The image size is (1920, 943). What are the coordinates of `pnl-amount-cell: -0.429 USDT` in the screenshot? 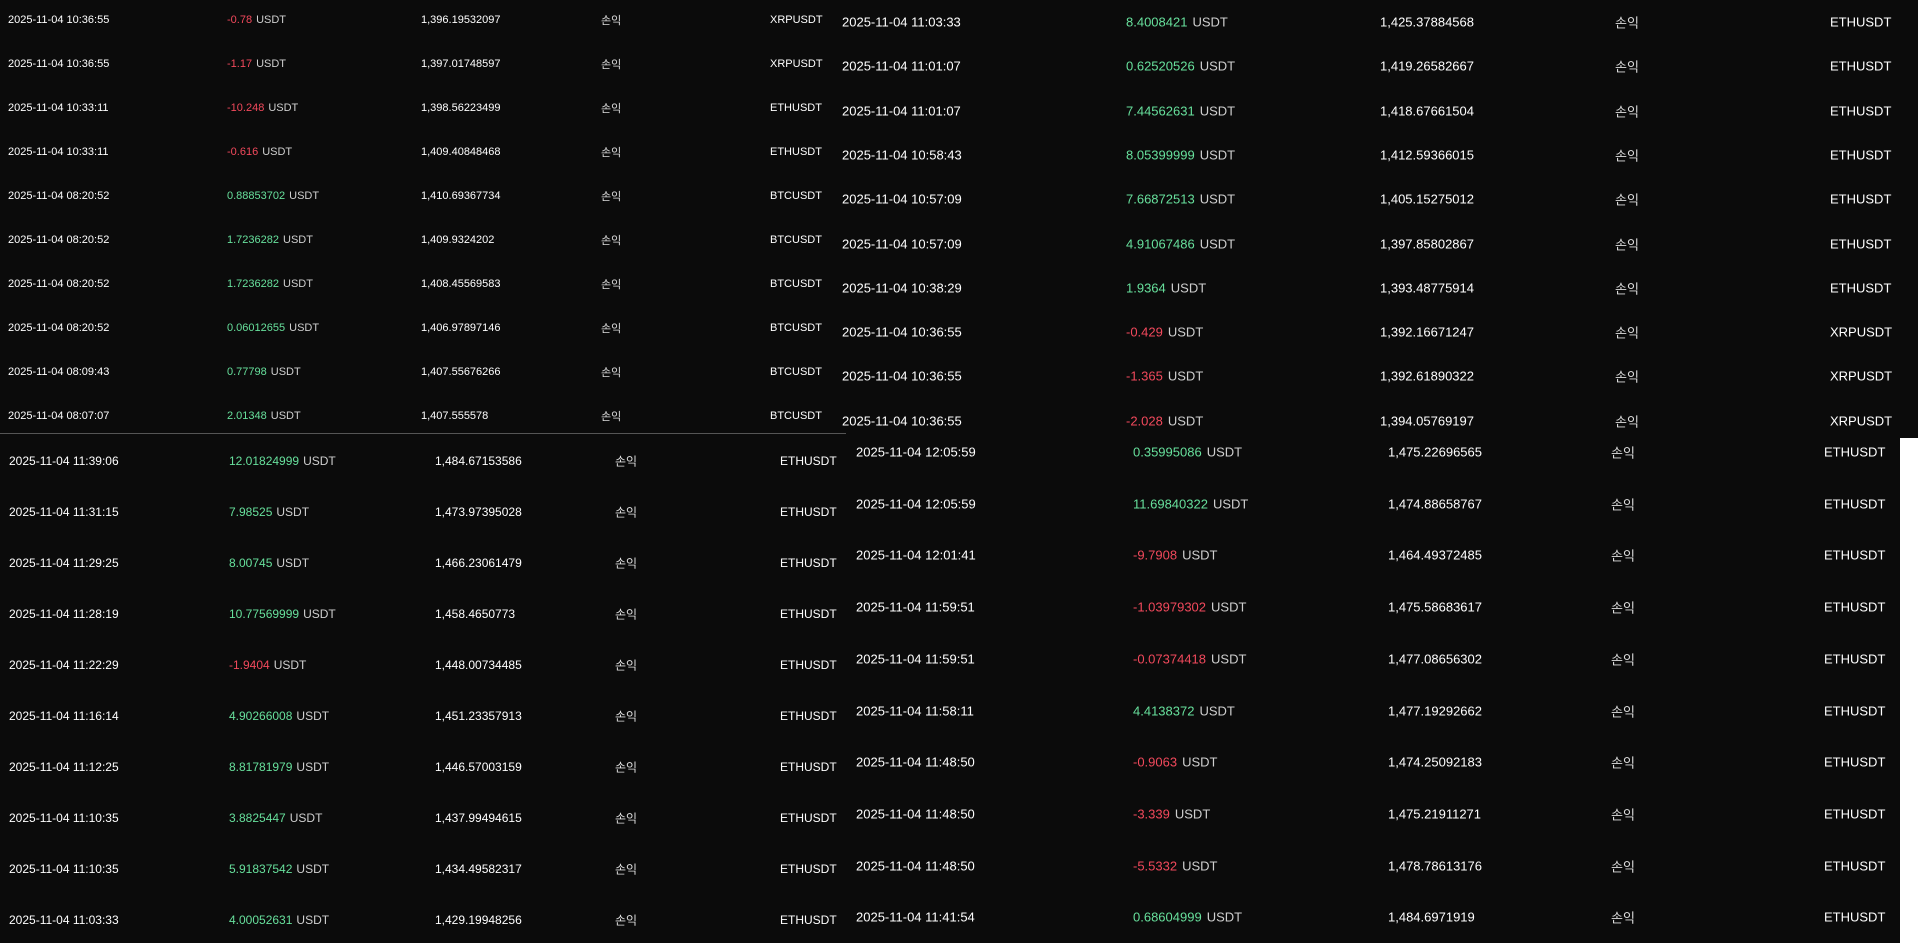 It's located at (1164, 332).